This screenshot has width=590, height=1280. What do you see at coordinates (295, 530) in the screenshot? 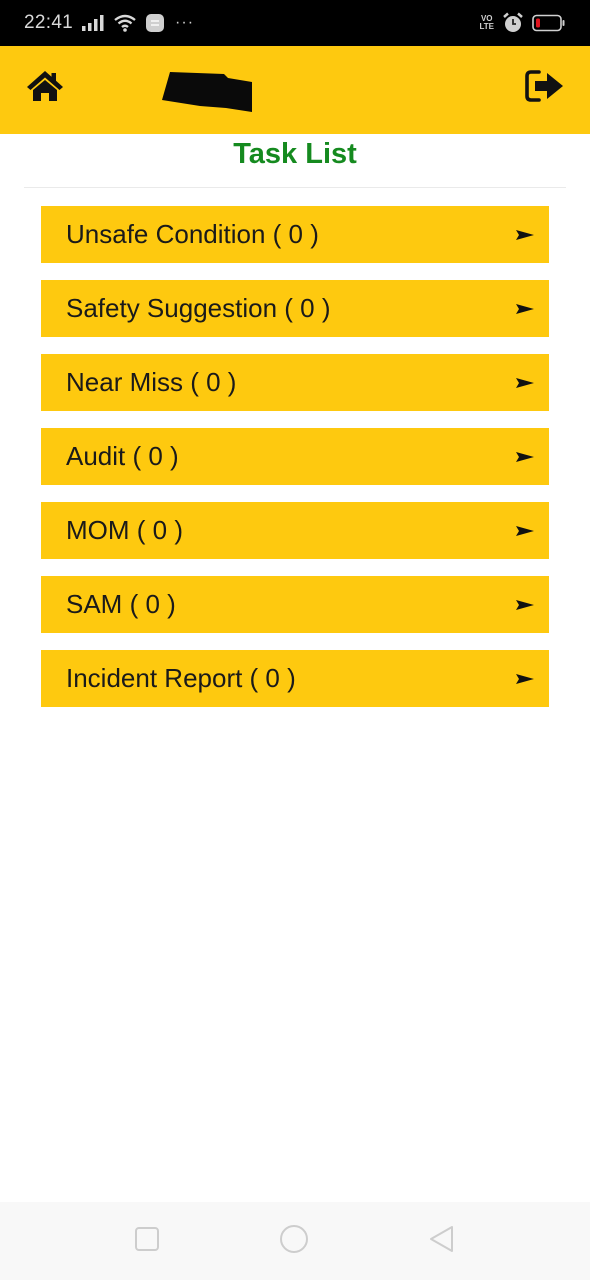
I see `task-item-mom: MOM ( 0 )` at bounding box center [295, 530].